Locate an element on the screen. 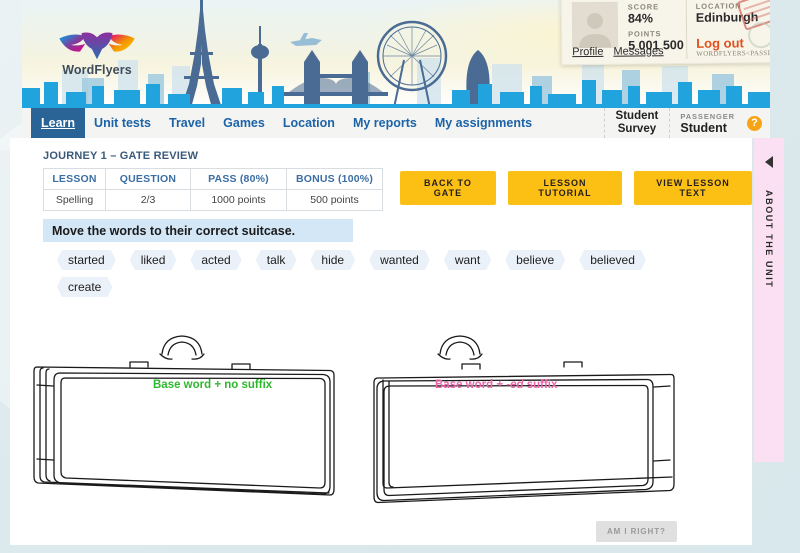  passport-round-stamp-icon is located at coordinates (758, 35).